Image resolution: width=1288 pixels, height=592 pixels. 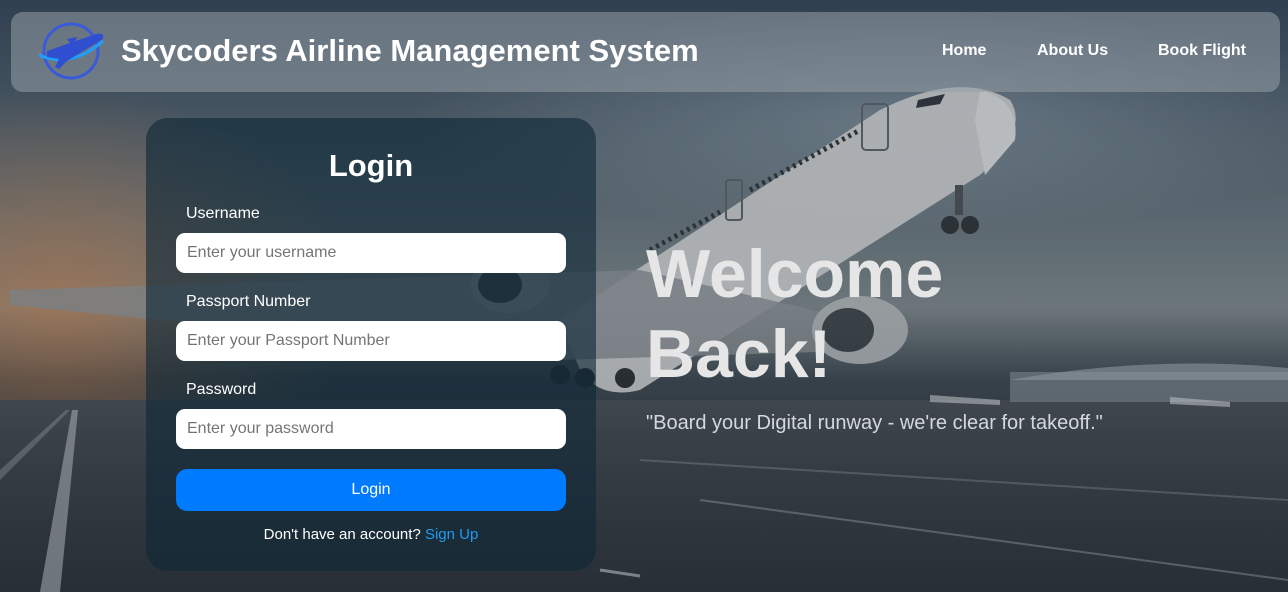 I want to click on passport-number-input, so click(x=371, y=341).